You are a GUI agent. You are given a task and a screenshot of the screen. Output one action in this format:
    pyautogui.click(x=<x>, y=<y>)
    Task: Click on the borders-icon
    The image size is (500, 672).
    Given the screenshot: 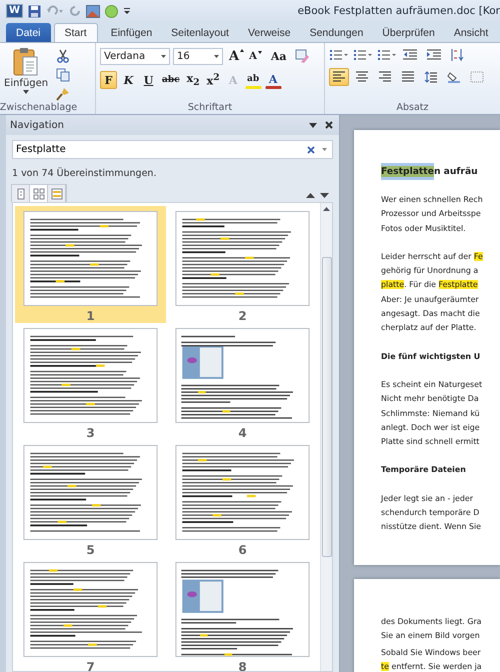 What is the action you would take?
    pyautogui.click(x=477, y=77)
    